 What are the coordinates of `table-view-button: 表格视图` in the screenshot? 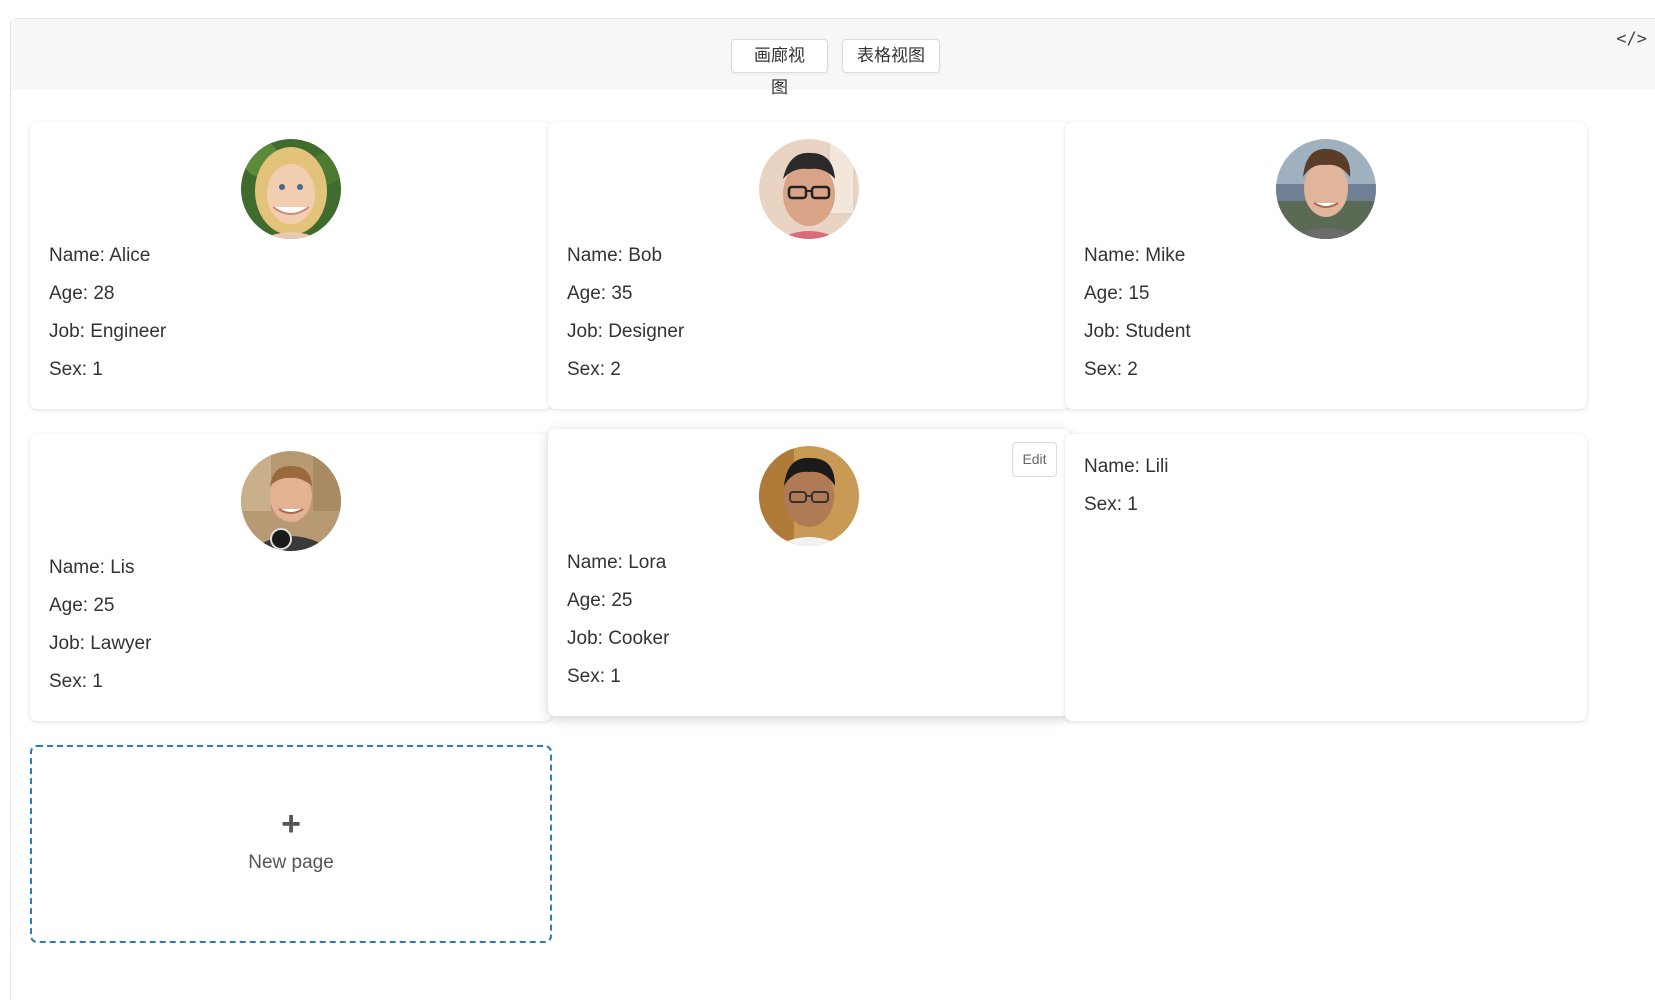 It's located at (891, 56).